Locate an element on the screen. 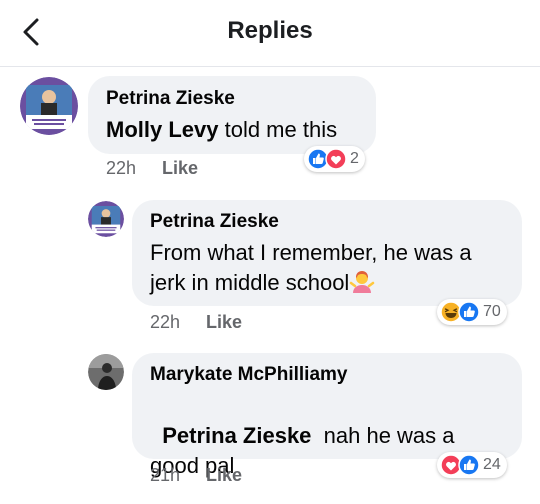  love-reaction-icon is located at coordinates (336, 159).